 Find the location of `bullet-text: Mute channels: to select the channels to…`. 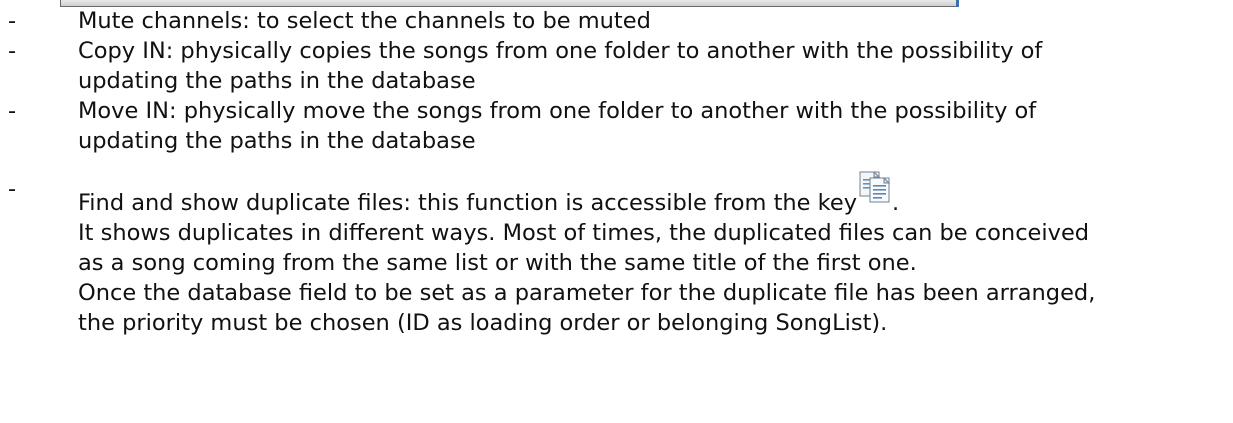

bullet-text: Mute channels: to select the channels to… is located at coordinates (364, 21).